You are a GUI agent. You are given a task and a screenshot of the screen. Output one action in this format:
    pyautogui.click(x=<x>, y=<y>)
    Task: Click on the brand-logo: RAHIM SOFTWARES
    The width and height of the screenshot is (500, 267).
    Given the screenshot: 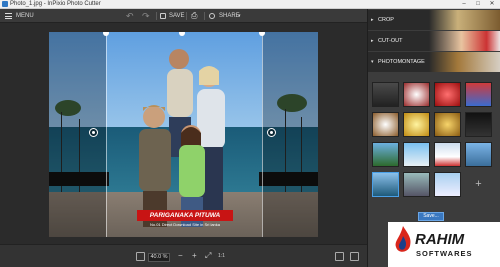 What is the action you would take?
    pyautogui.click(x=444, y=244)
    